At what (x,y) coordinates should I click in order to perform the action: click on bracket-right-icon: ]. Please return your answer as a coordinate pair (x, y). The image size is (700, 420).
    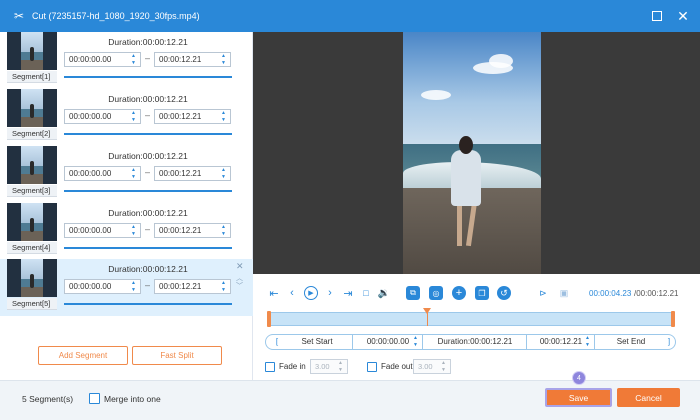
    Looking at the image, I should click on (669, 341).